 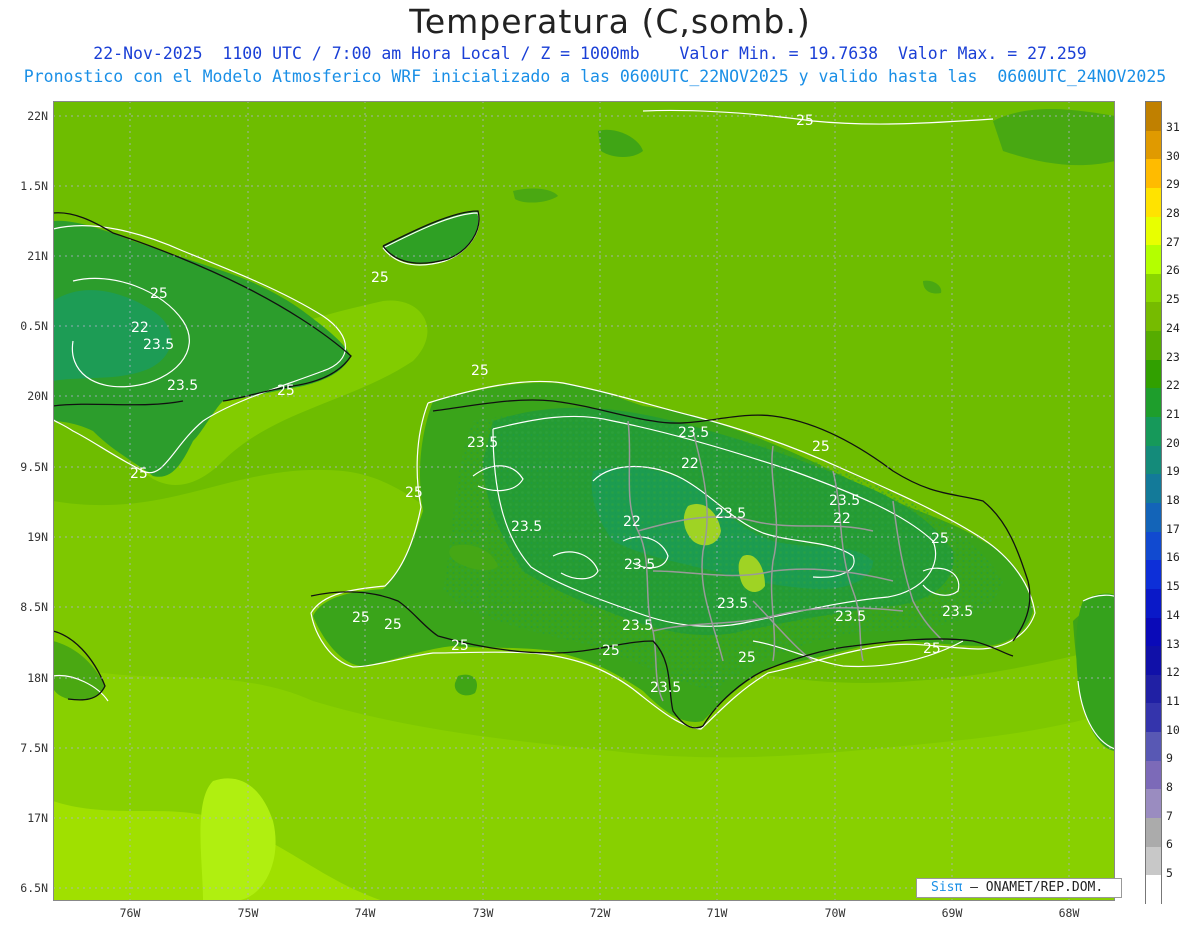 I want to click on colorbar-label: 18, so click(x=1173, y=500).